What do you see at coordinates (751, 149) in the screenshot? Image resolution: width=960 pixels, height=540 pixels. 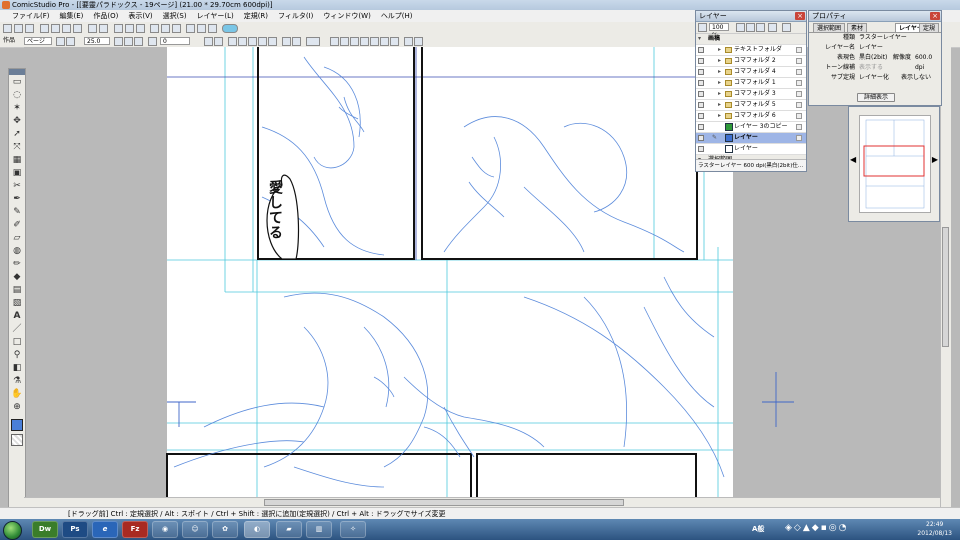 I see `layer-row: レイヤー` at bounding box center [751, 149].